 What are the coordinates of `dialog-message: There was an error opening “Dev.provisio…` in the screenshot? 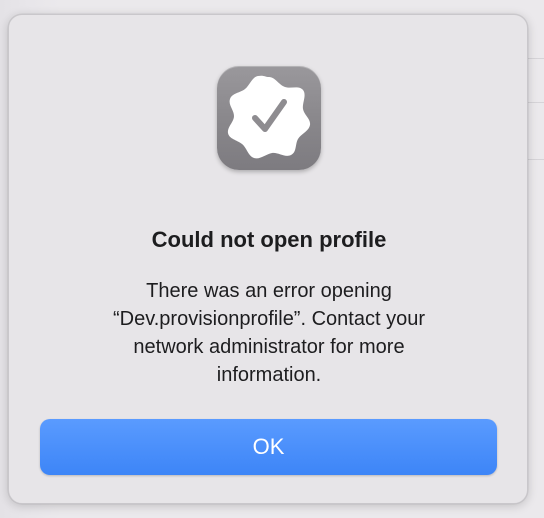 It's located at (269, 333).